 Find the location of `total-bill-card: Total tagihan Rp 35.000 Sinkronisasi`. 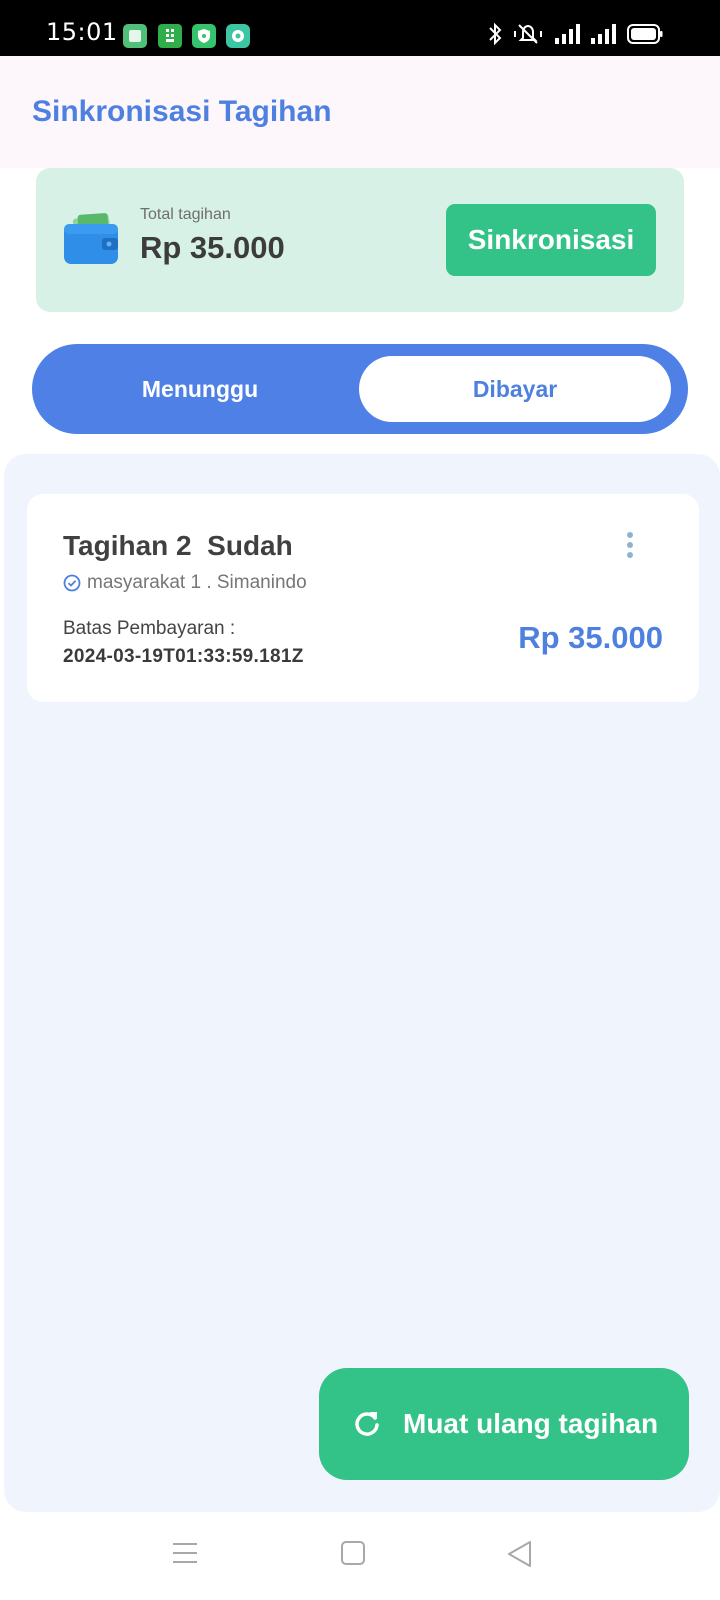

total-bill-card: Total tagihan Rp 35.000 Sinkronisasi is located at coordinates (360, 240).